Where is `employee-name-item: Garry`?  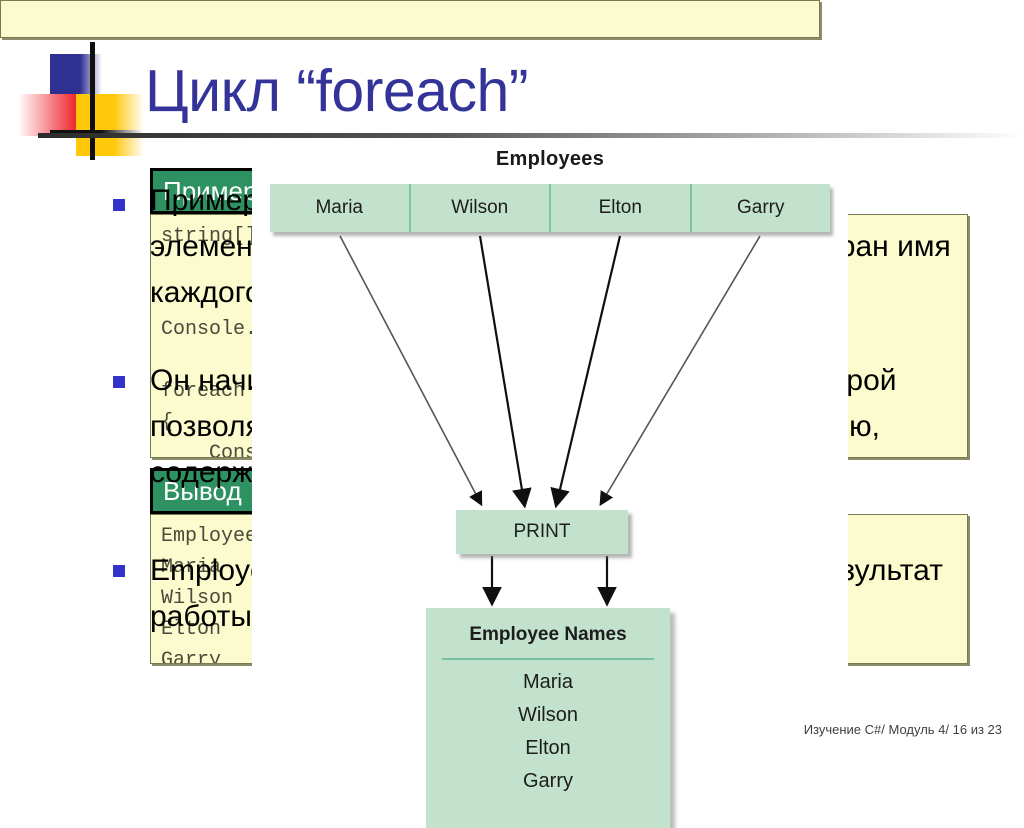 employee-name-item: Garry is located at coordinates (548, 781).